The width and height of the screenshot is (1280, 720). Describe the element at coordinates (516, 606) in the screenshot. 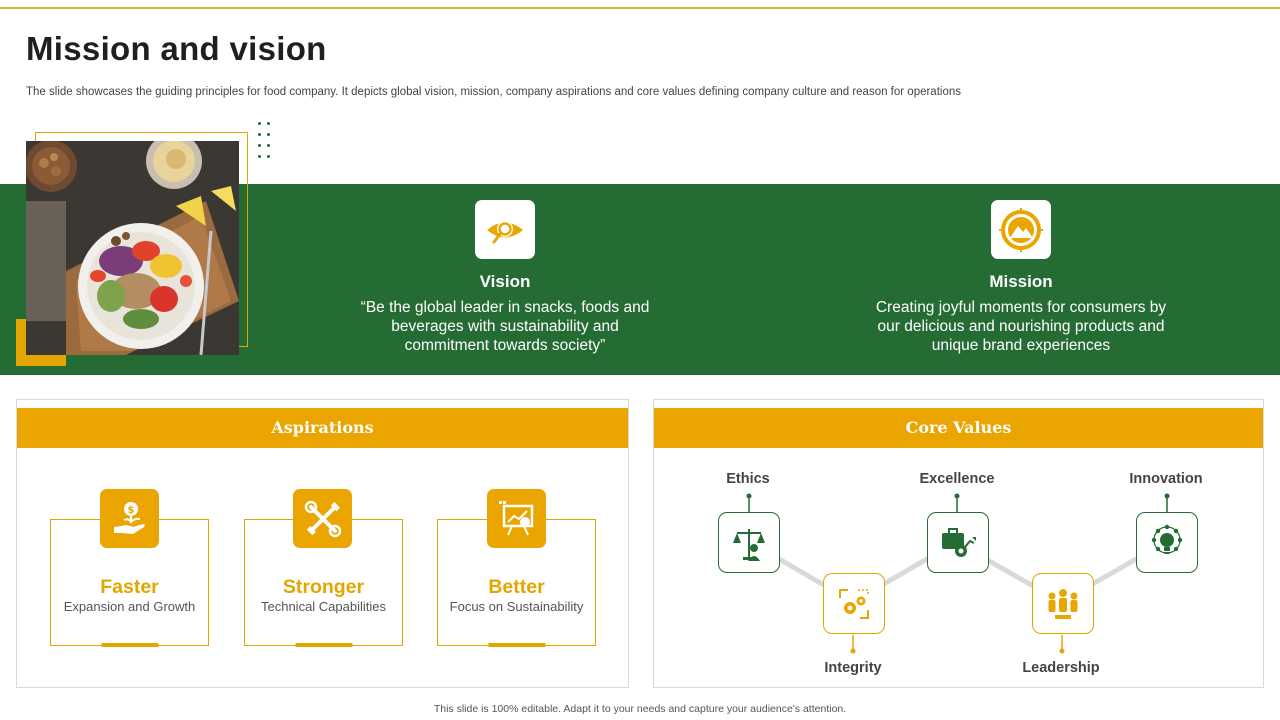

I see `aspiration-subtitle-better: Focus on Sustainability` at that location.